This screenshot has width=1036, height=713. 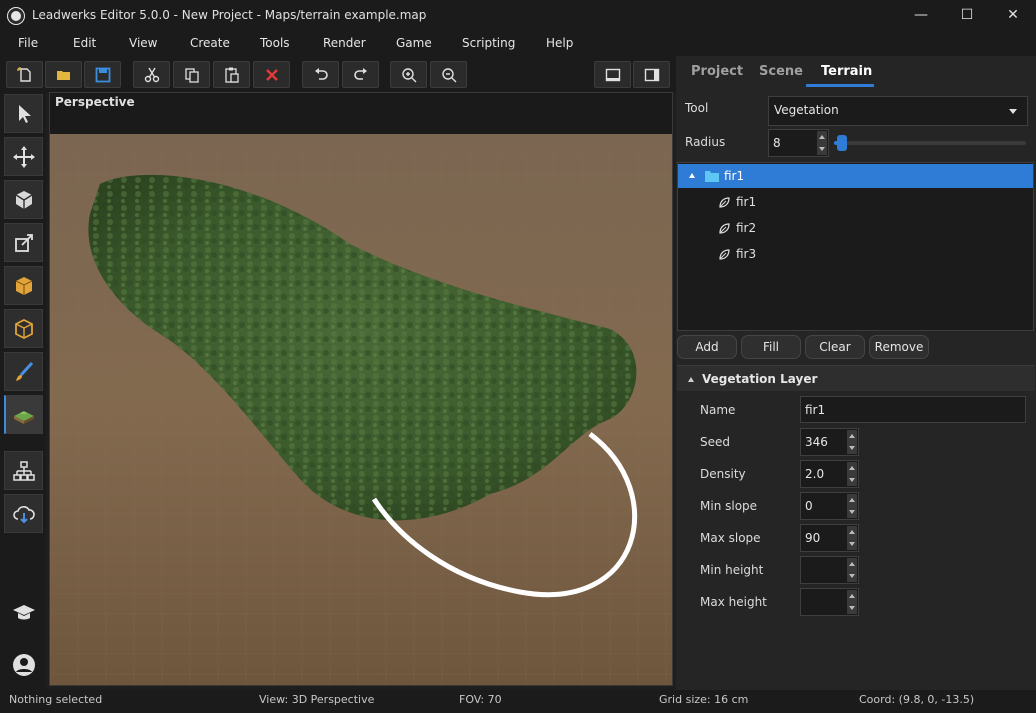 I want to click on tab-terrain: Terrain, so click(x=846, y=71).